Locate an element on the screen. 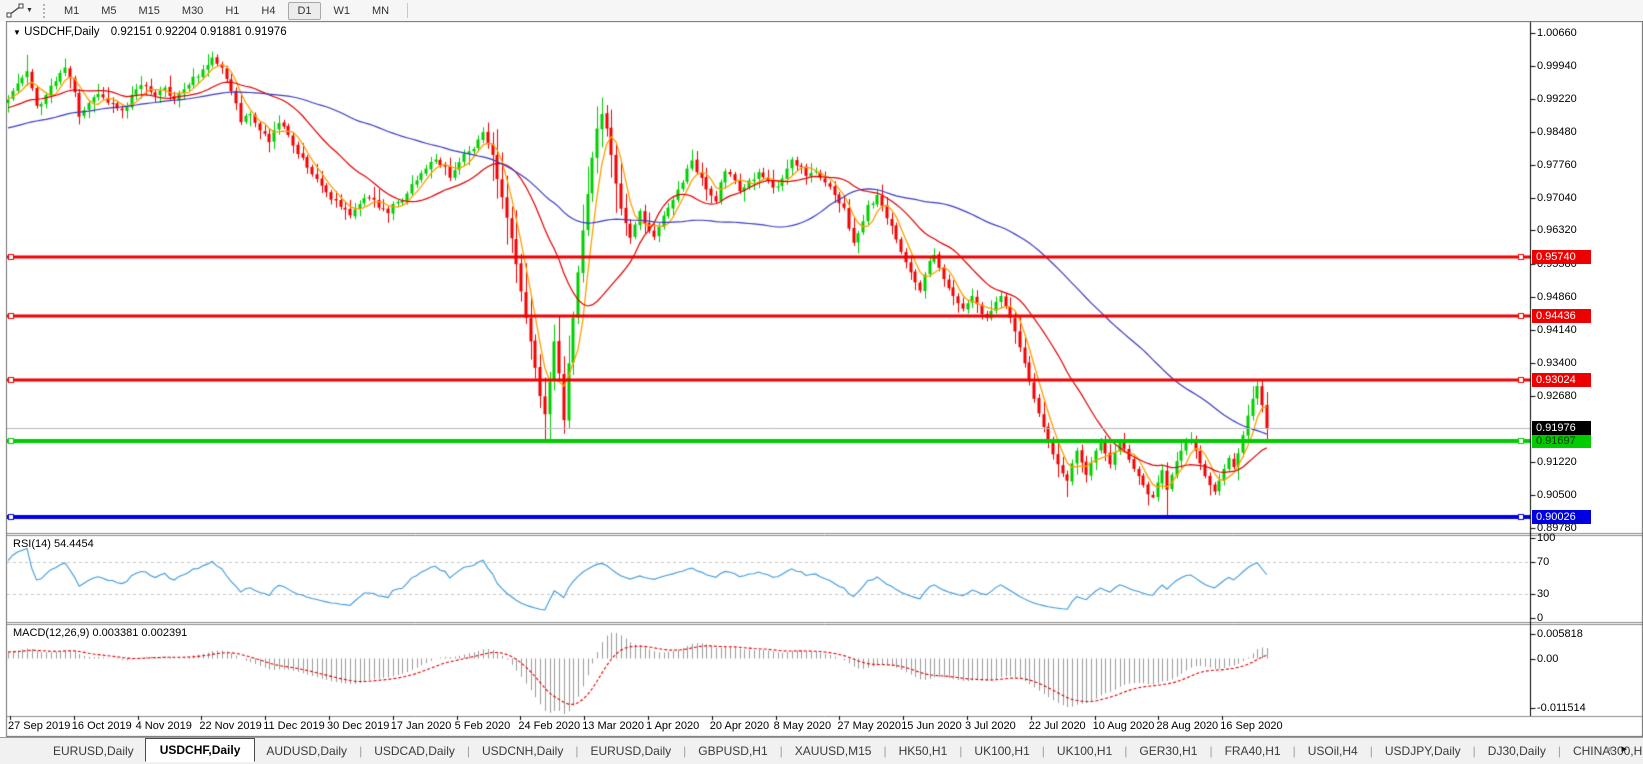  chart-tab-hk50-h1: HK50,H1 is located at coordinates (923, 751).